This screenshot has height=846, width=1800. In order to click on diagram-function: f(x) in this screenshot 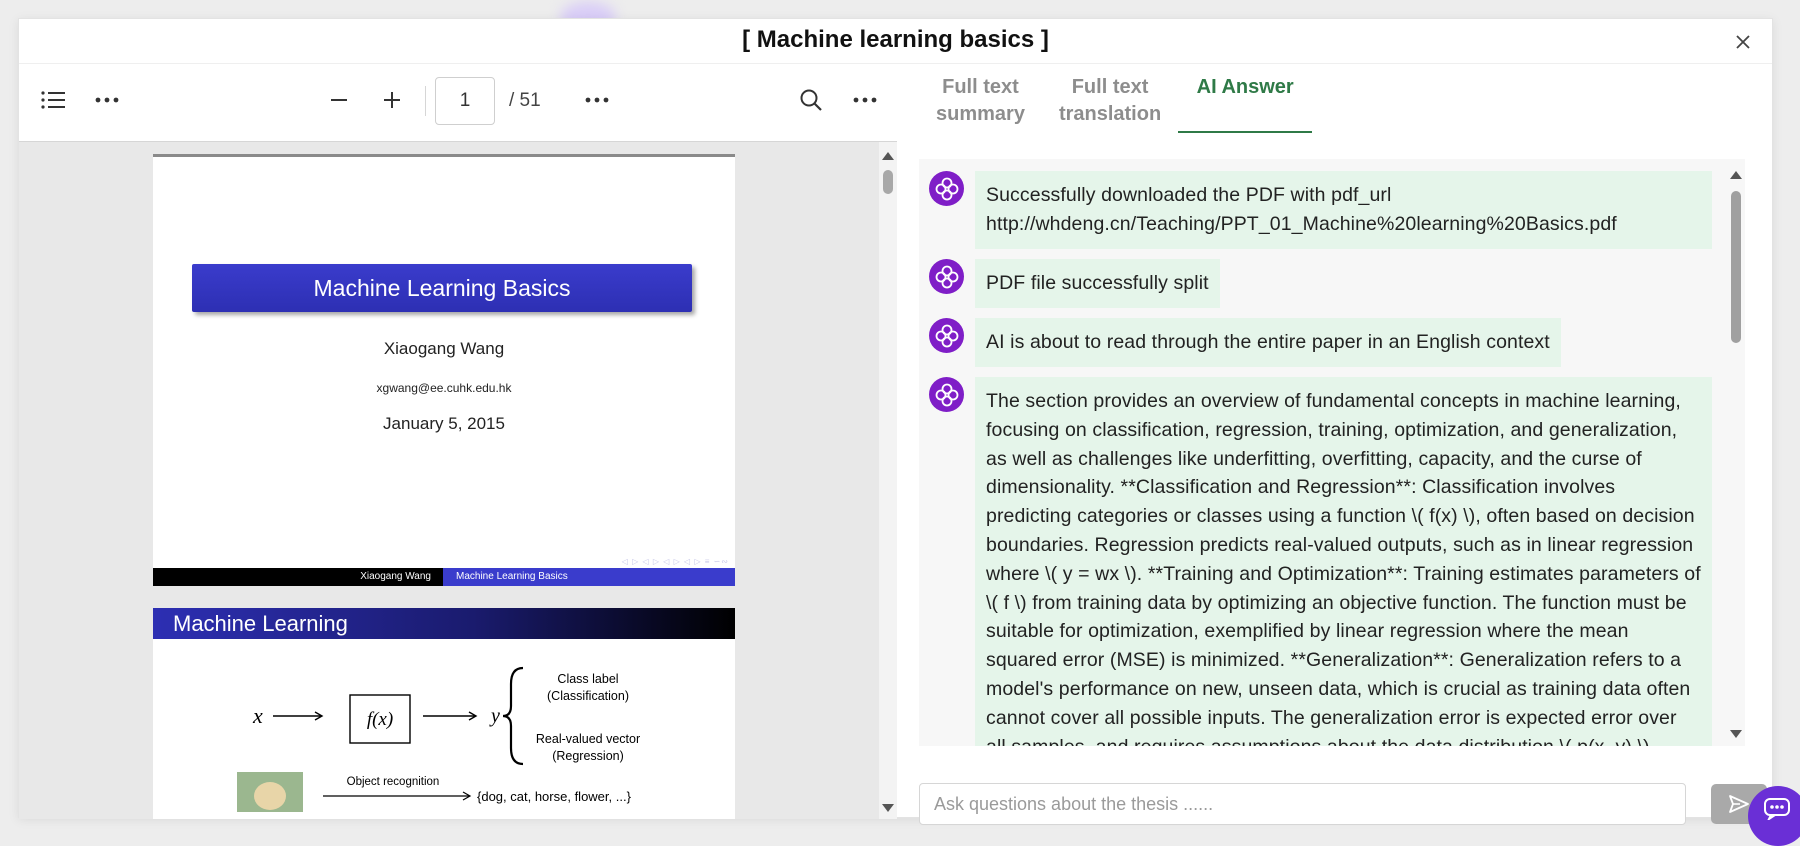, I will do `click(380, 719)`.